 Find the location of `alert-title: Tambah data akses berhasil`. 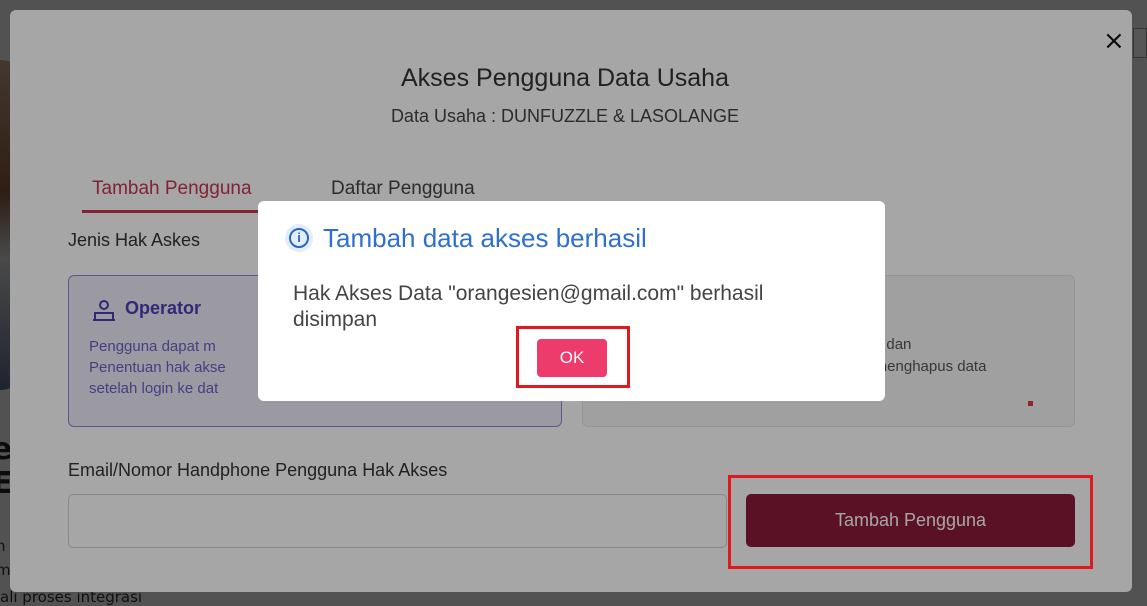

alert-title: Tambah data akses berhasil is located at coordinates (485, 238).